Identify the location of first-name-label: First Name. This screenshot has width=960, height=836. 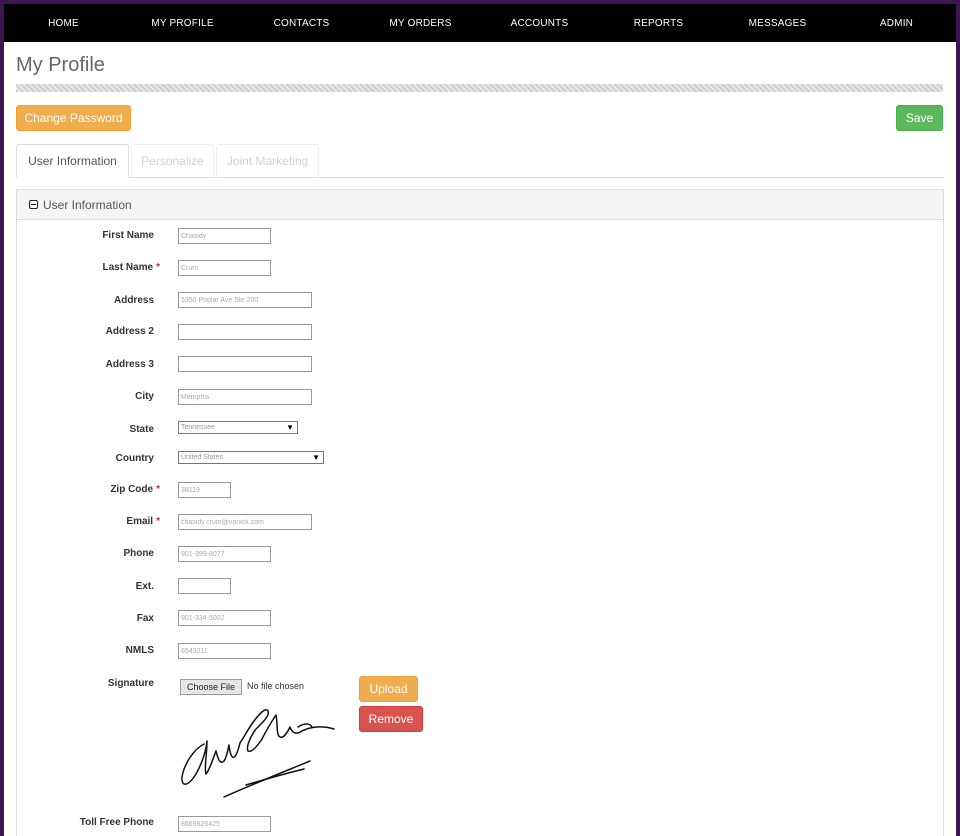
(128, 235).